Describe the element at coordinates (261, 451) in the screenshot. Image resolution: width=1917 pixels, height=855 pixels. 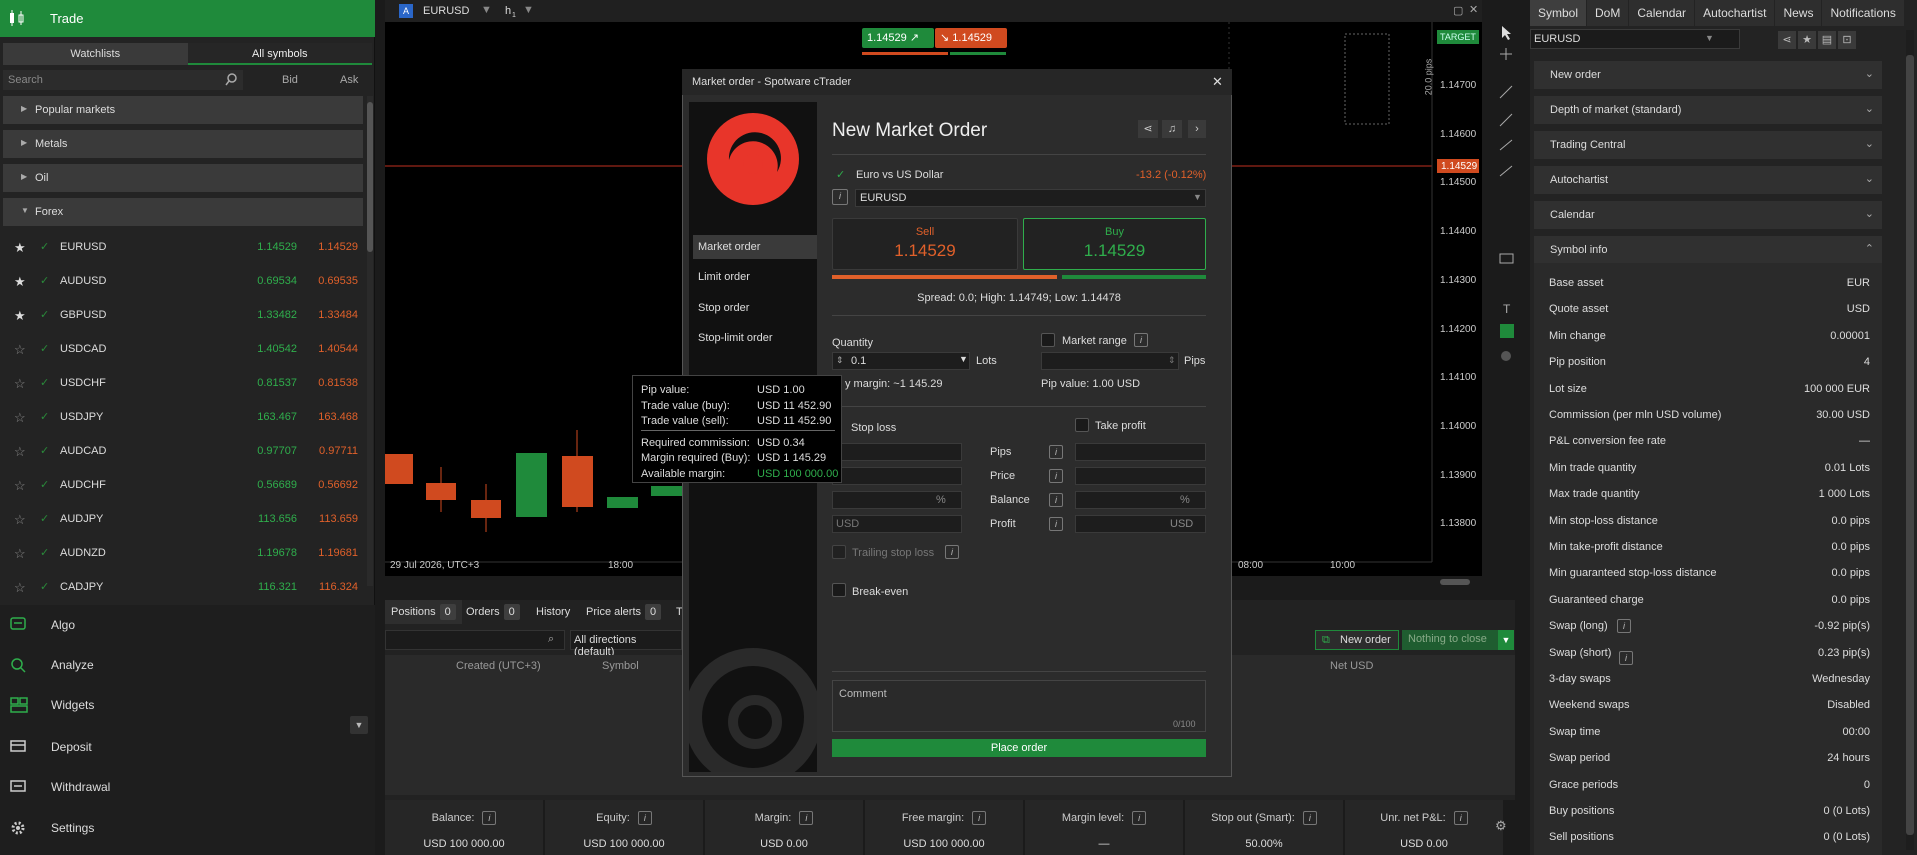
I see `bid-price: 0.97707` at that location.